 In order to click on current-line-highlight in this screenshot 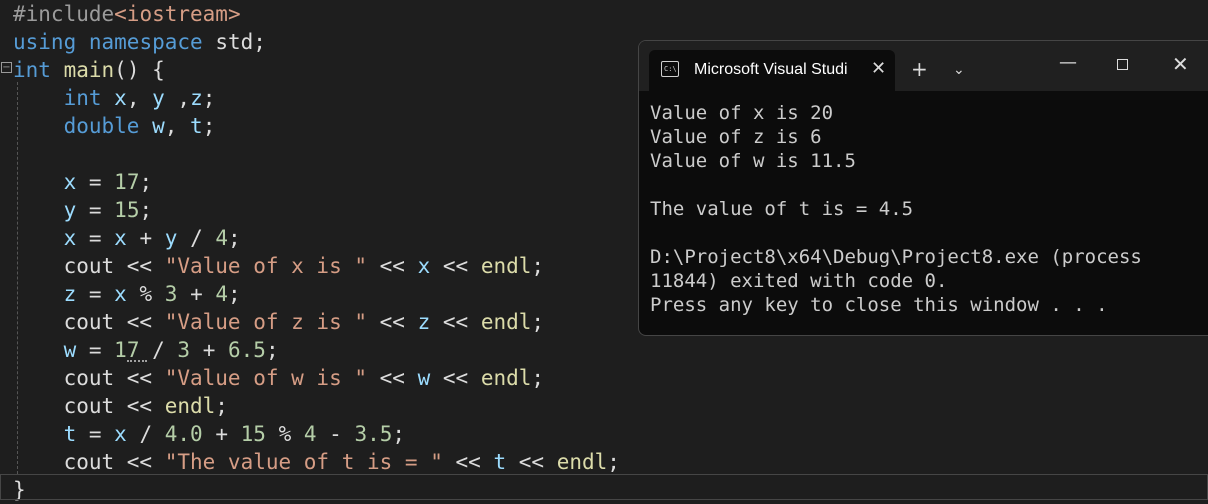, I will do `click(604, 487)`.